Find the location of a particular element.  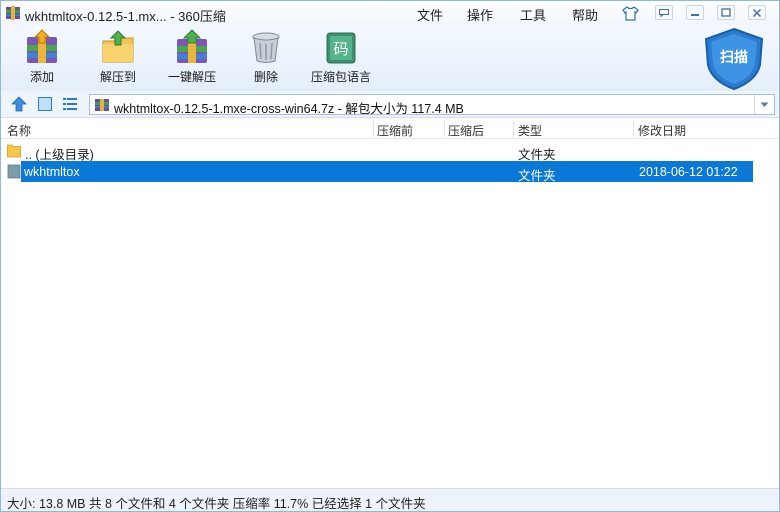

skin-shirt-icon is located at coordinates (630, 13).